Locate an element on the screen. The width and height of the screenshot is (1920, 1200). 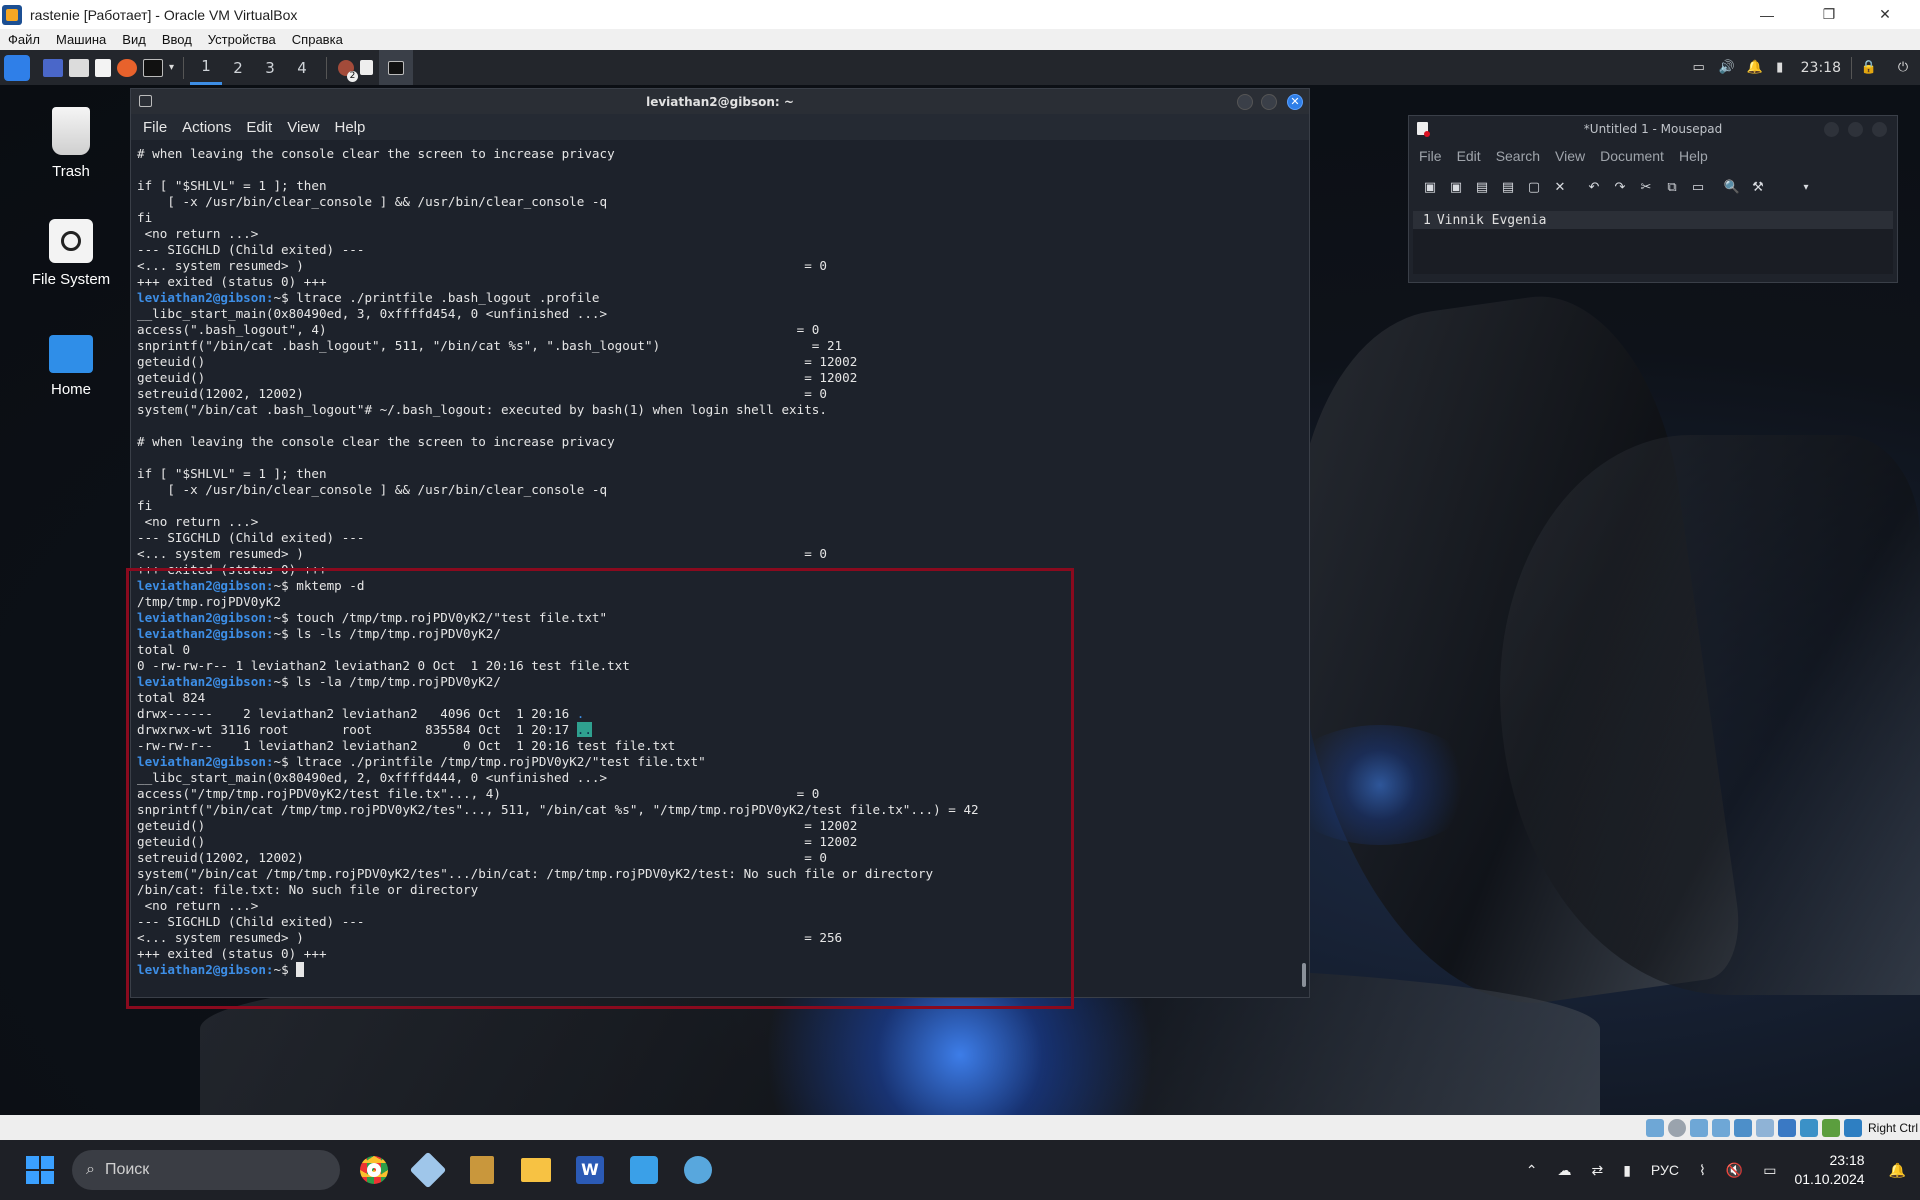
close-button: ✕ is located at coordinates (1885, 14).